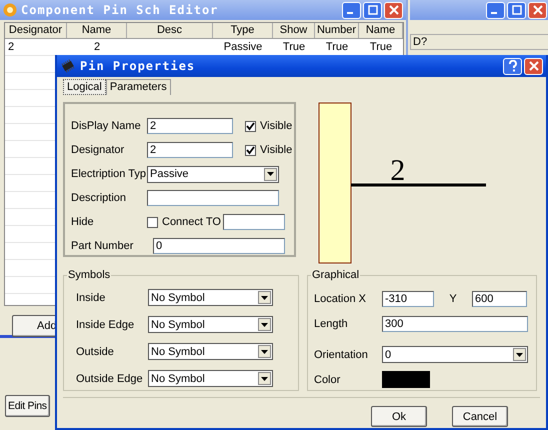  I want to click on app-icon, so click(10, 10).